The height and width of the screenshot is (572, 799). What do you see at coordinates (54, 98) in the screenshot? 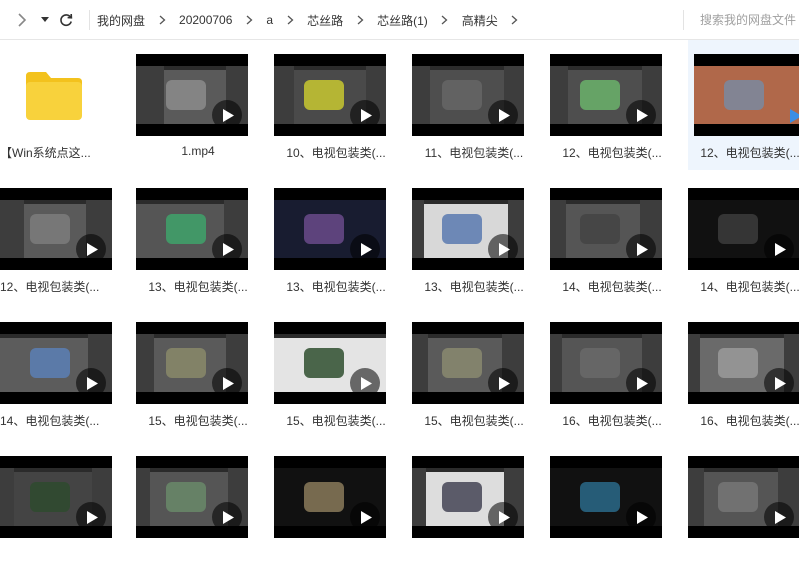
I see `folder-icon` at bounding box center [54, 98].